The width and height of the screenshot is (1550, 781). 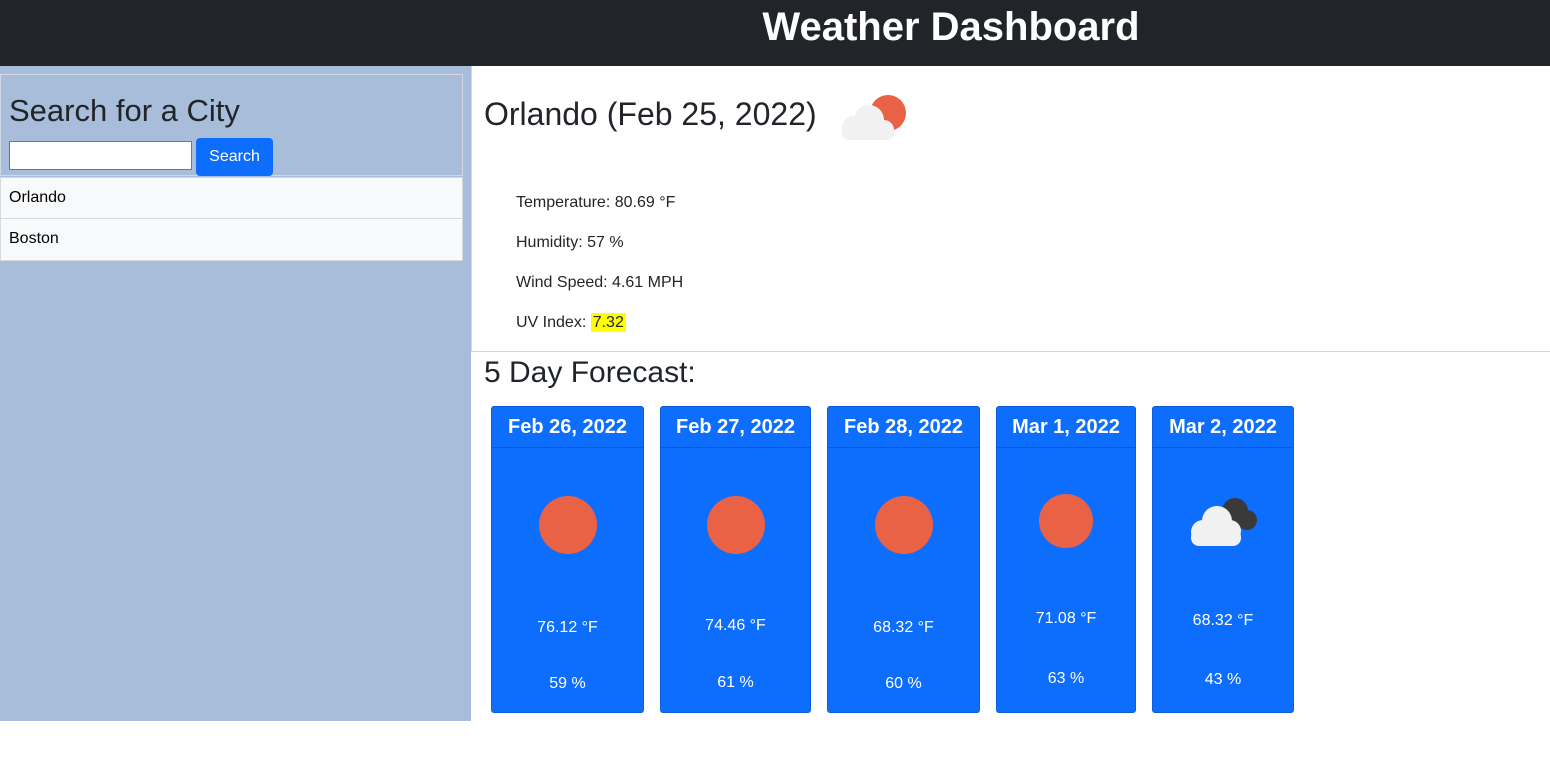 What do you see at coordinates (600, 282) in the screenshot?
I see `current-wind-speed: Wind Speed: 4.61 MPH` at bounding box center [600, 282].